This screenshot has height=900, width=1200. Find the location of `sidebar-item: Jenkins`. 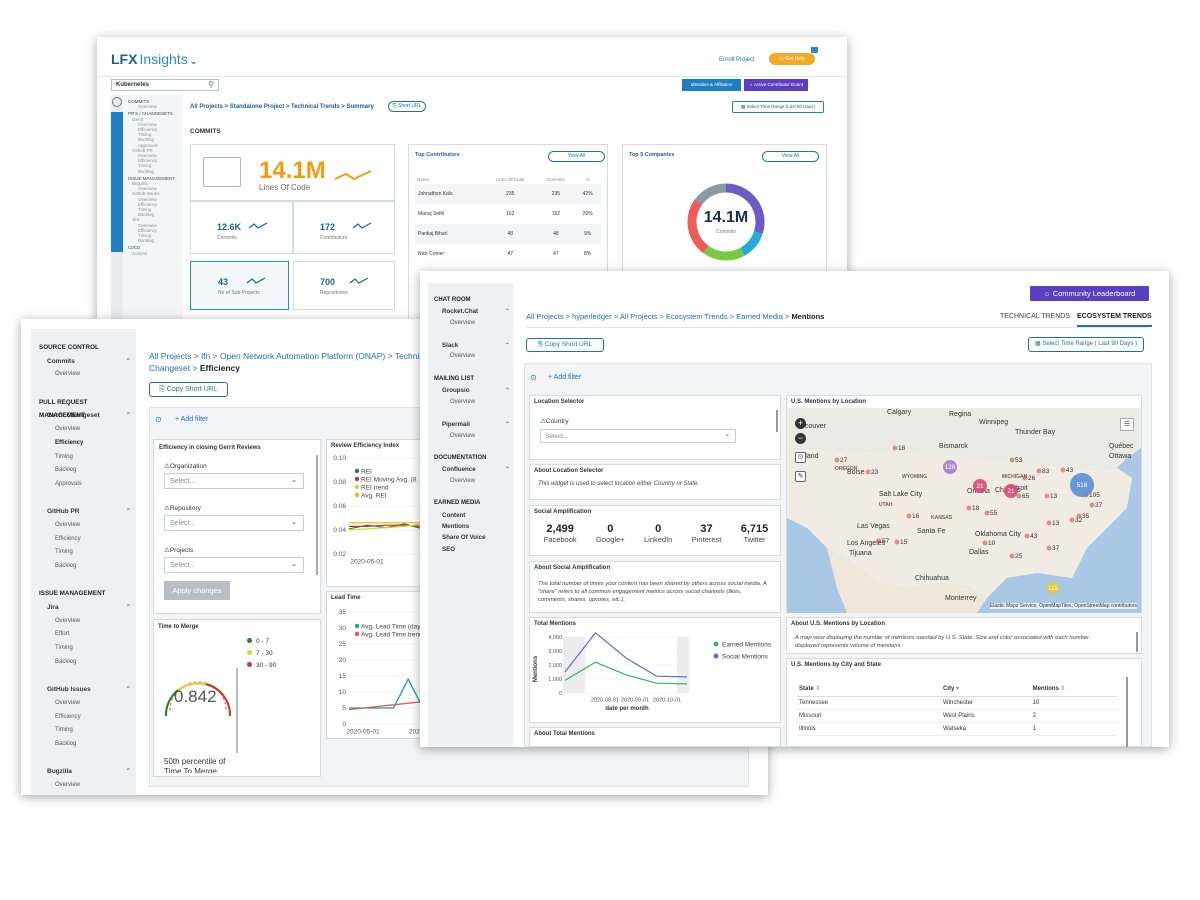

sidebar-item: Jenkins is located at coordinates (157, 253).